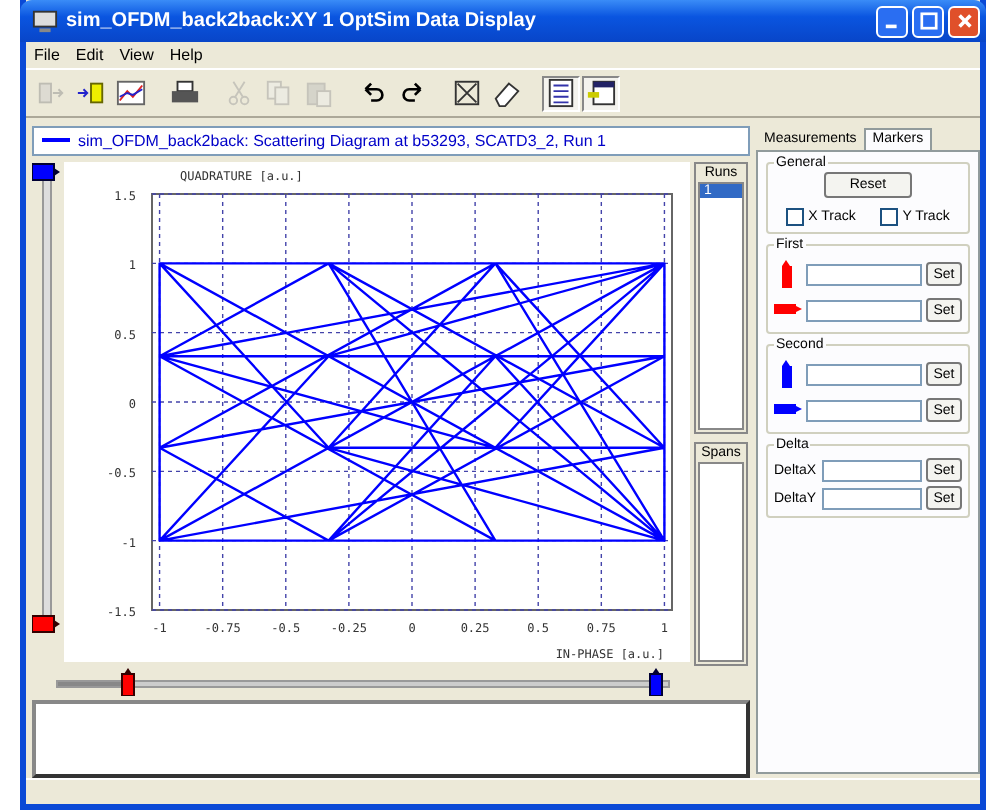 Image resolution: width=986 pixels, height=810 pixels. What do you see at coordinates (391, 739) in the screenshot?
I see `output-text-area` at bounding box center [391, 739].